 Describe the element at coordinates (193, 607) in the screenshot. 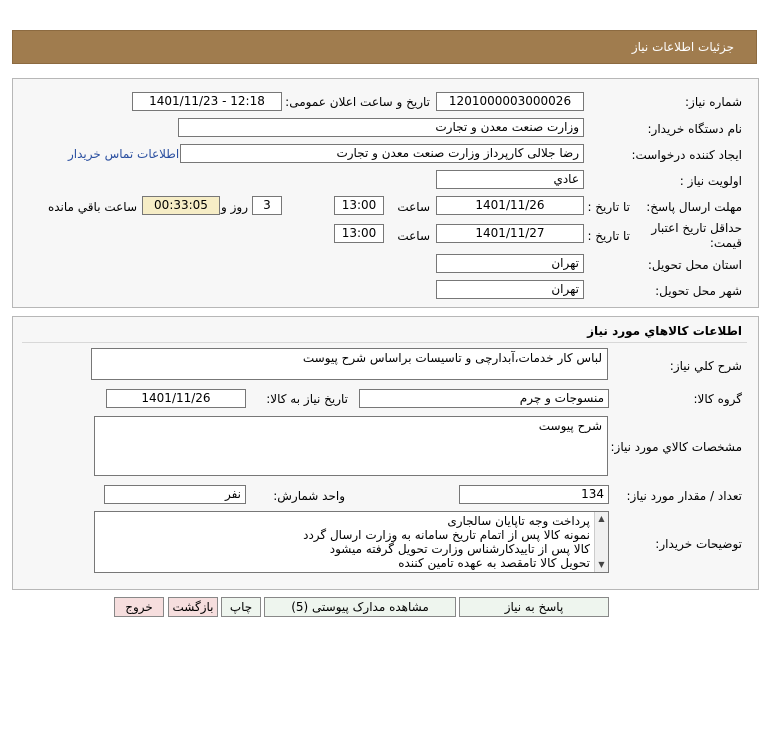

I see `back-button: بازگشت` at that location.